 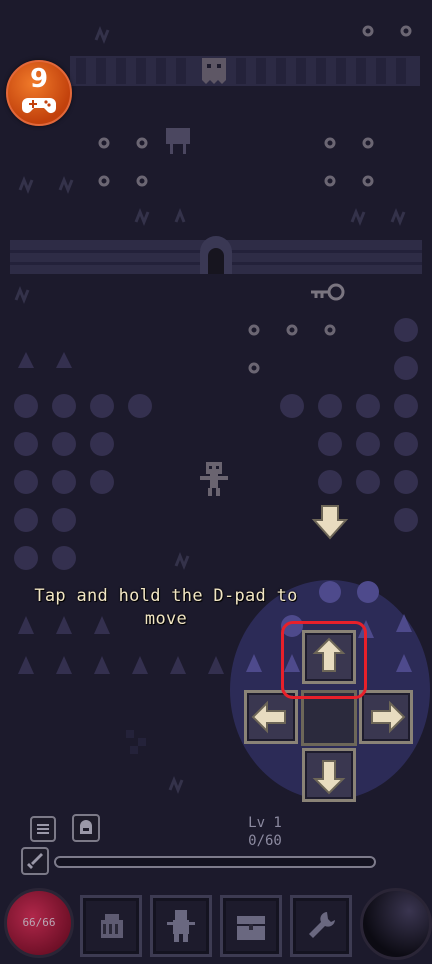 What do you see at coordinates (215, 862) in the screenshot?
I see `xp-bar` at bounding box center [215, 862].